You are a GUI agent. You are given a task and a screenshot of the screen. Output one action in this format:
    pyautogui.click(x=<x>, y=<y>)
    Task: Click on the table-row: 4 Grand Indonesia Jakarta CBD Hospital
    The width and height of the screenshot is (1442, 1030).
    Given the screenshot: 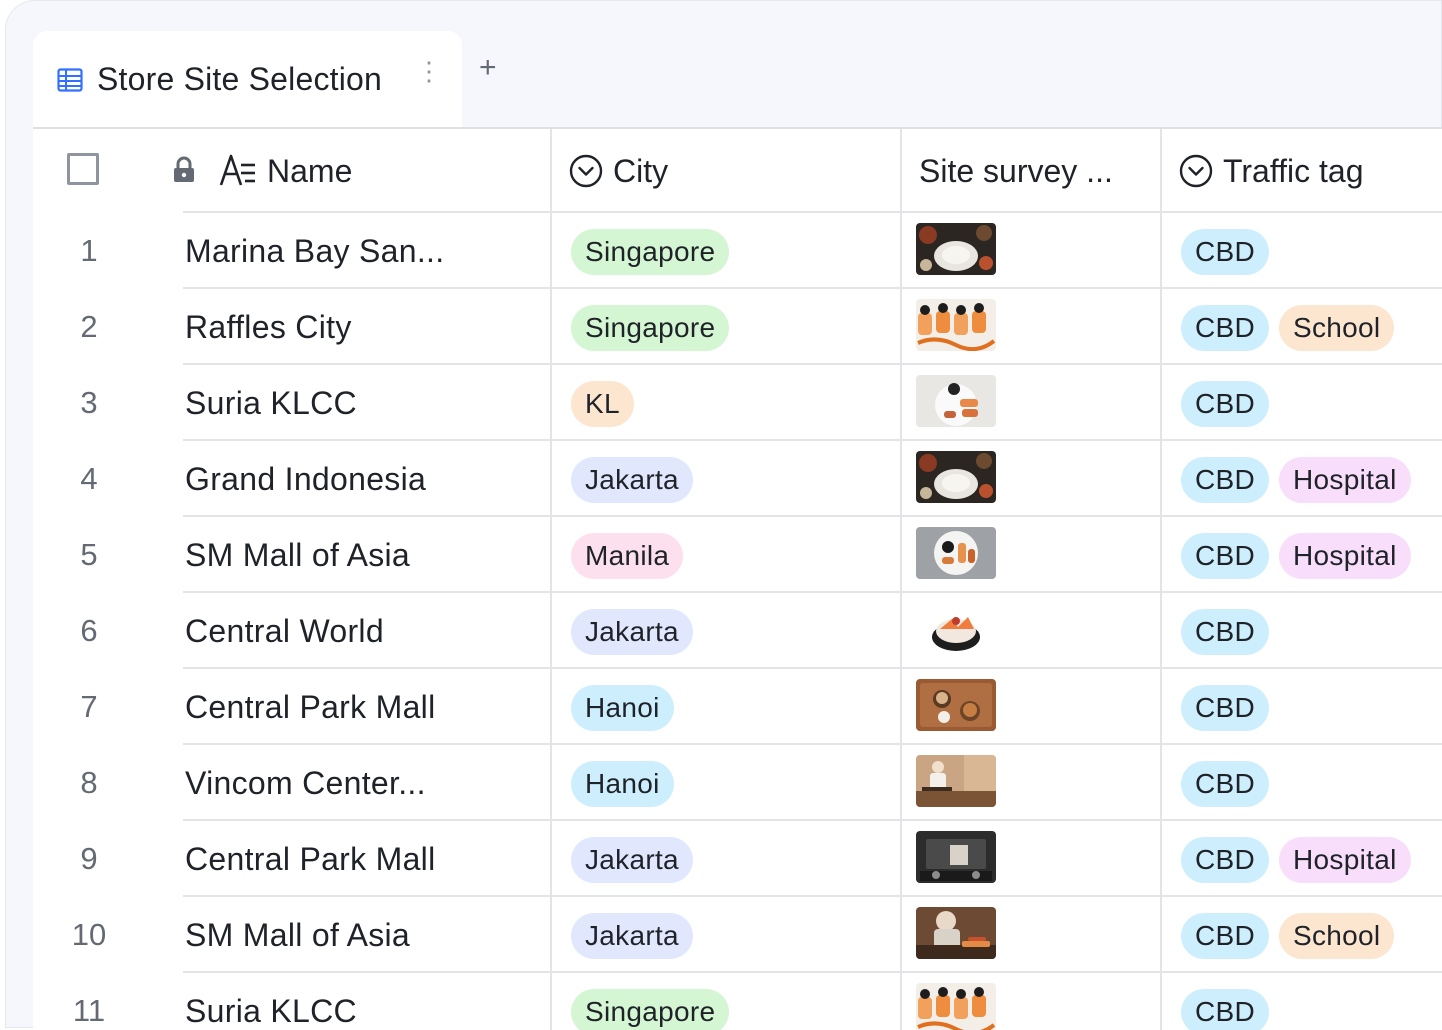 What is the action you would take?
    pyautogui.click(x=737, y=479)
    